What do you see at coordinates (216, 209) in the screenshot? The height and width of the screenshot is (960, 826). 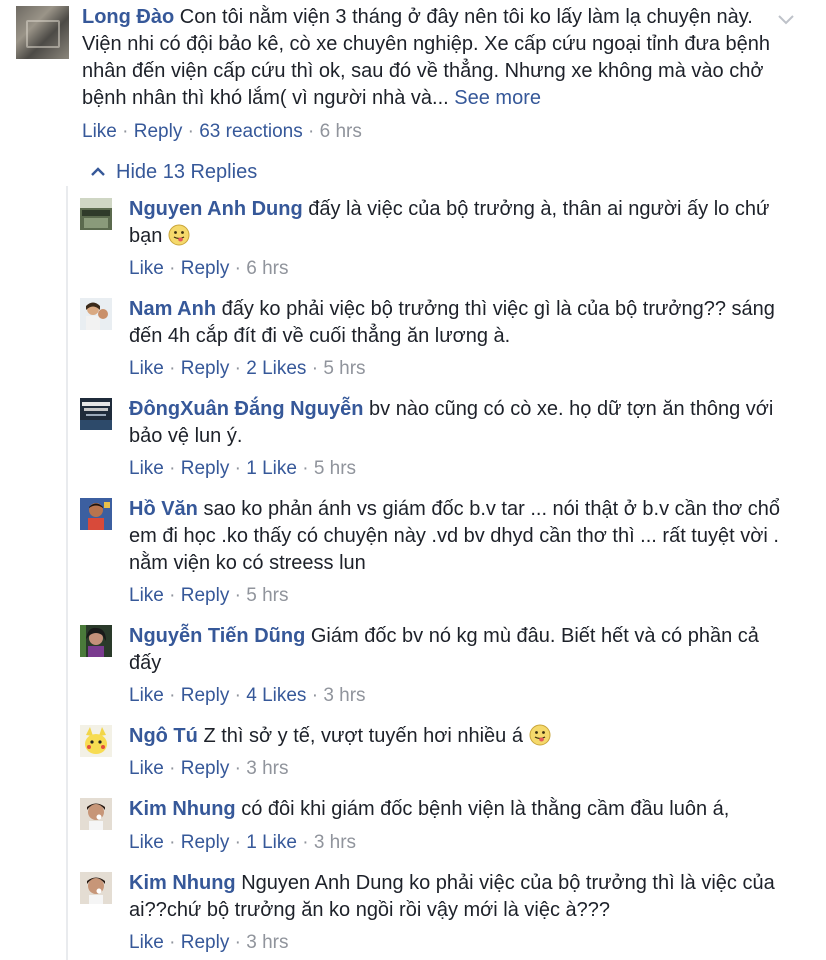 I see `reply-author: Nguyen Anh Dung` at bounding box center [216, 209].